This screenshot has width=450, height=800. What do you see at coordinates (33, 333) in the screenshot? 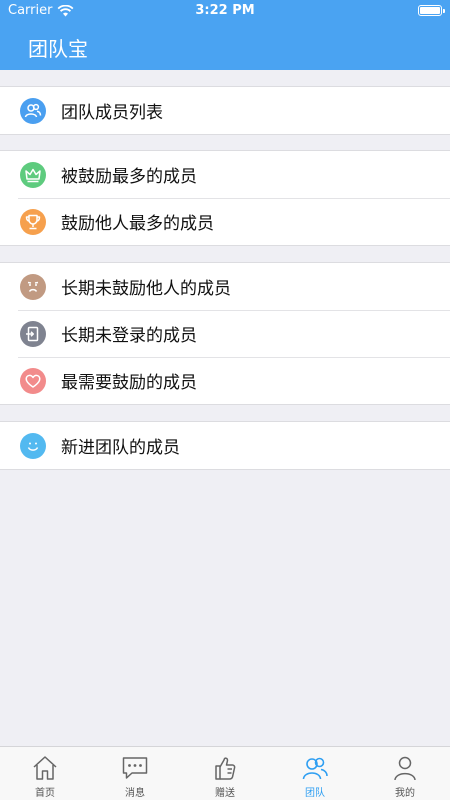
I see `exit-door-icon` at bounding box center [33, 333].